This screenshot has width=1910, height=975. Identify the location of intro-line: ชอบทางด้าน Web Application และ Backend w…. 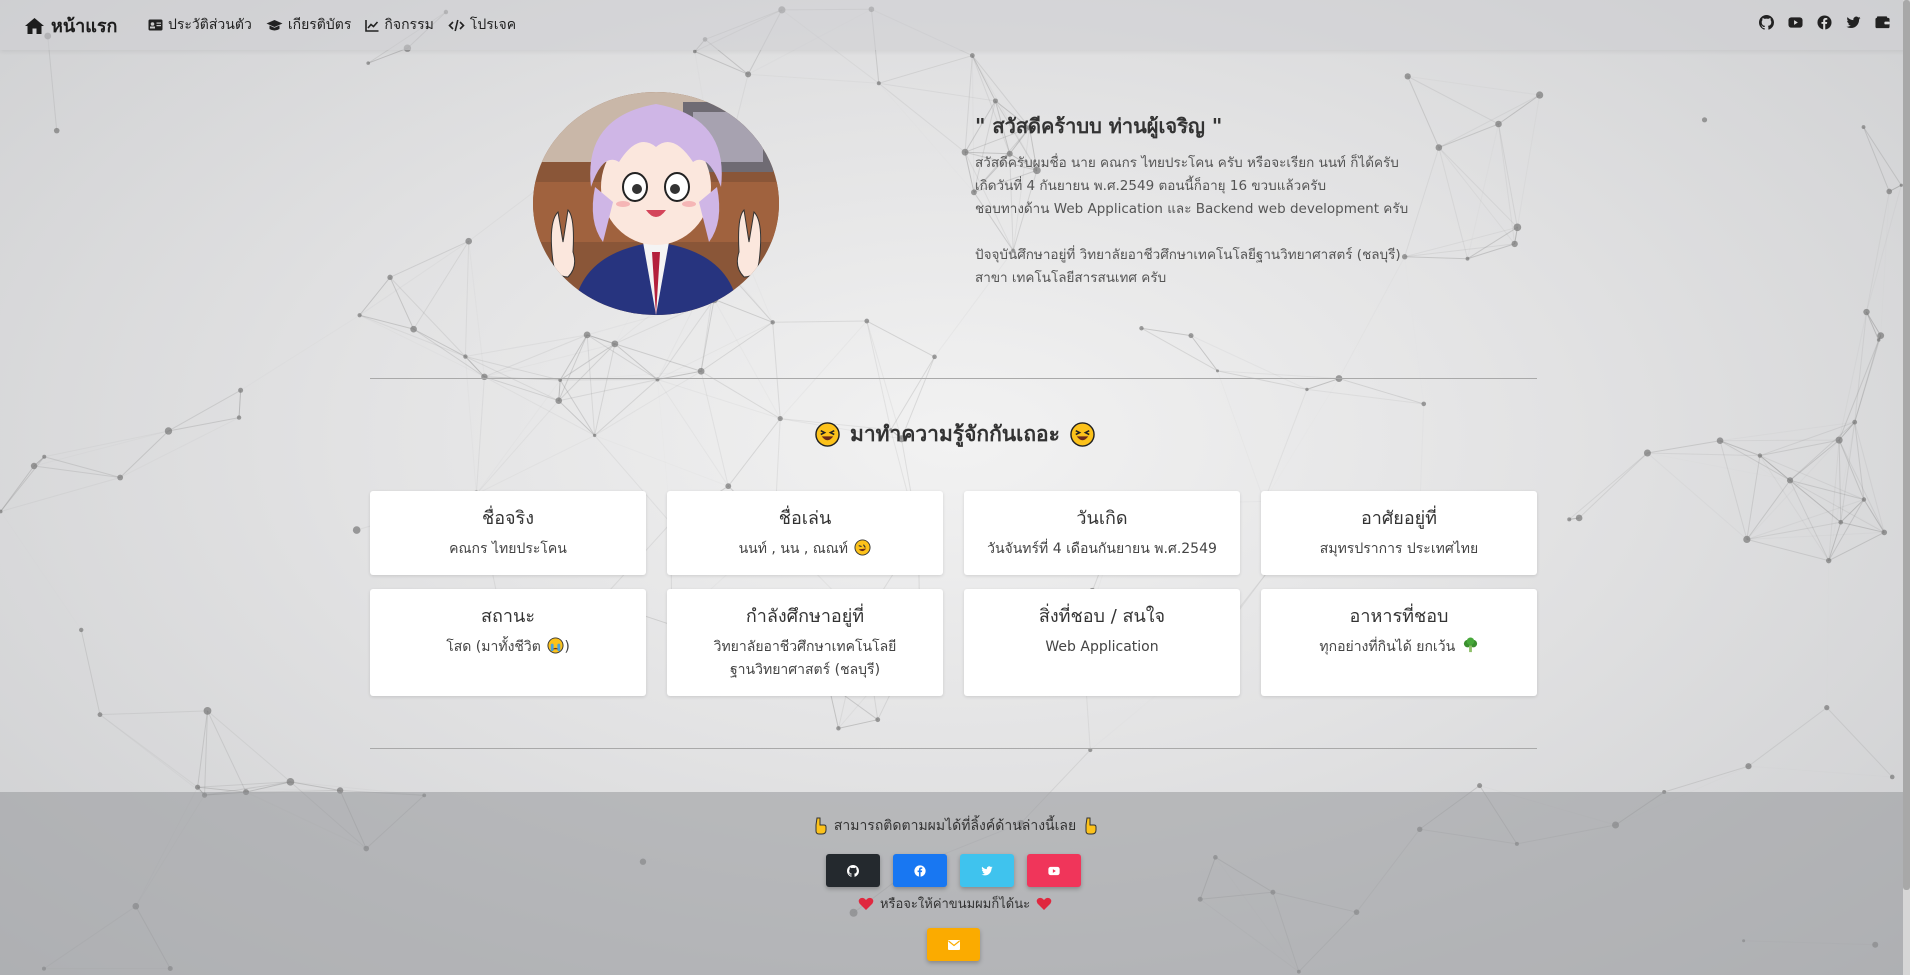
(1192, 209).